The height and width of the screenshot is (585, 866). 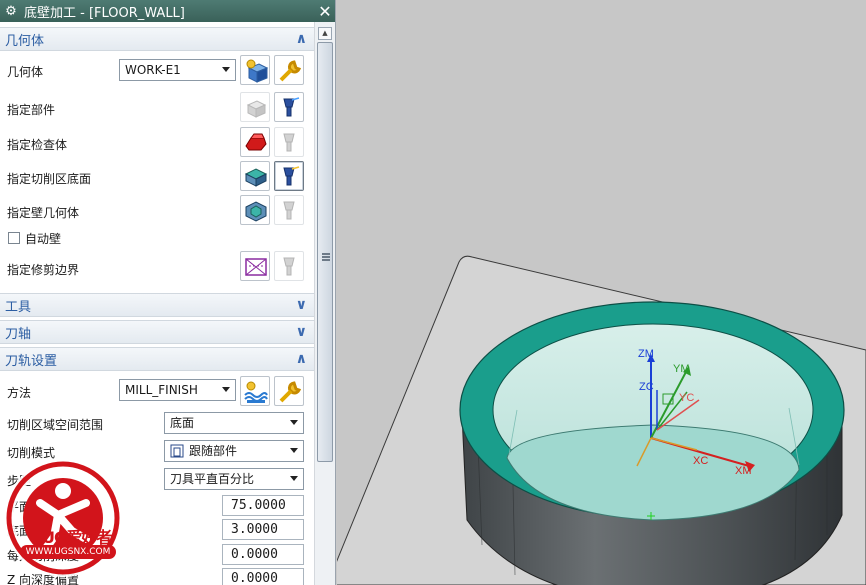 What do you see at coordinates (37, 145) in the screenshot?
I see `specify-check-label: 指定检查体` at bounding box center [37, 145].